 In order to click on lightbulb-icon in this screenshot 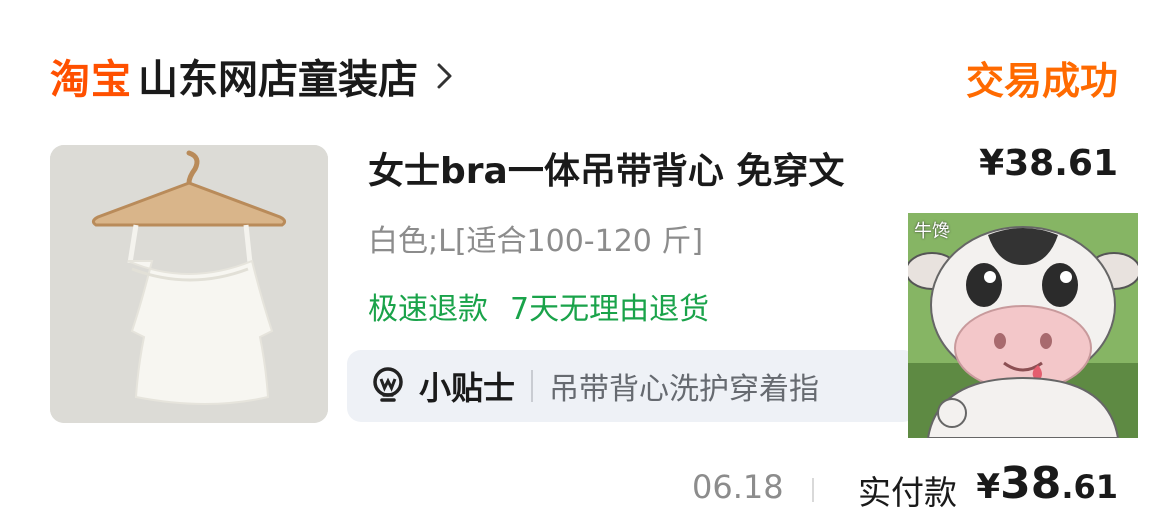, I will do `click(388, 384)`.